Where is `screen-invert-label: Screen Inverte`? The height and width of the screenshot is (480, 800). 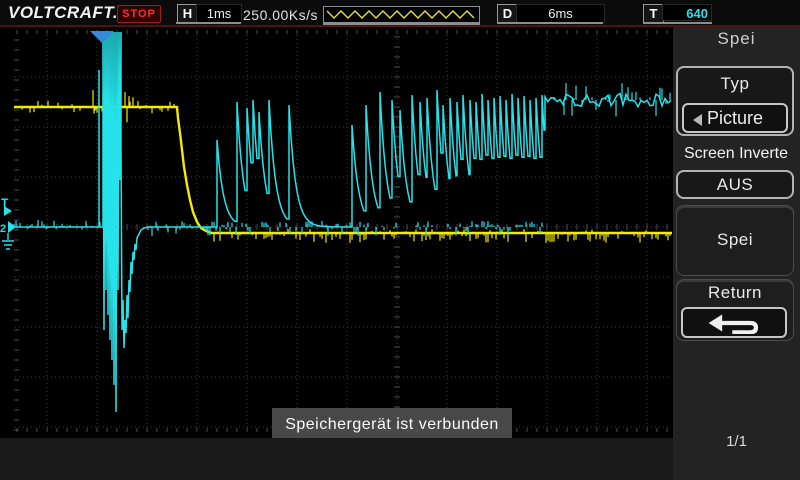
screen-invert-label: Screen Inverte is located at coordinates (736, 153).